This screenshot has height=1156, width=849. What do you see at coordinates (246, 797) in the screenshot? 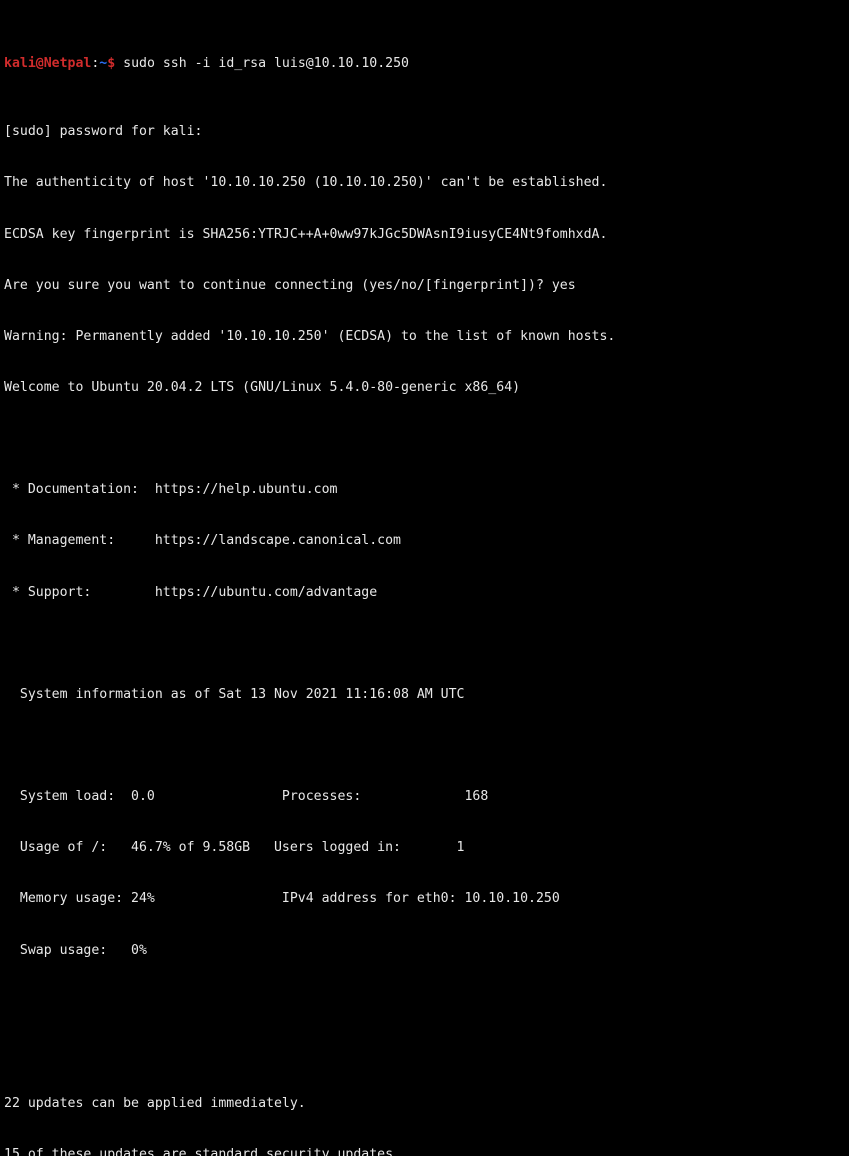
I see `terminal-line-system-load: System load: 0.0 Processes: 168` at bounding box center [246, 797].